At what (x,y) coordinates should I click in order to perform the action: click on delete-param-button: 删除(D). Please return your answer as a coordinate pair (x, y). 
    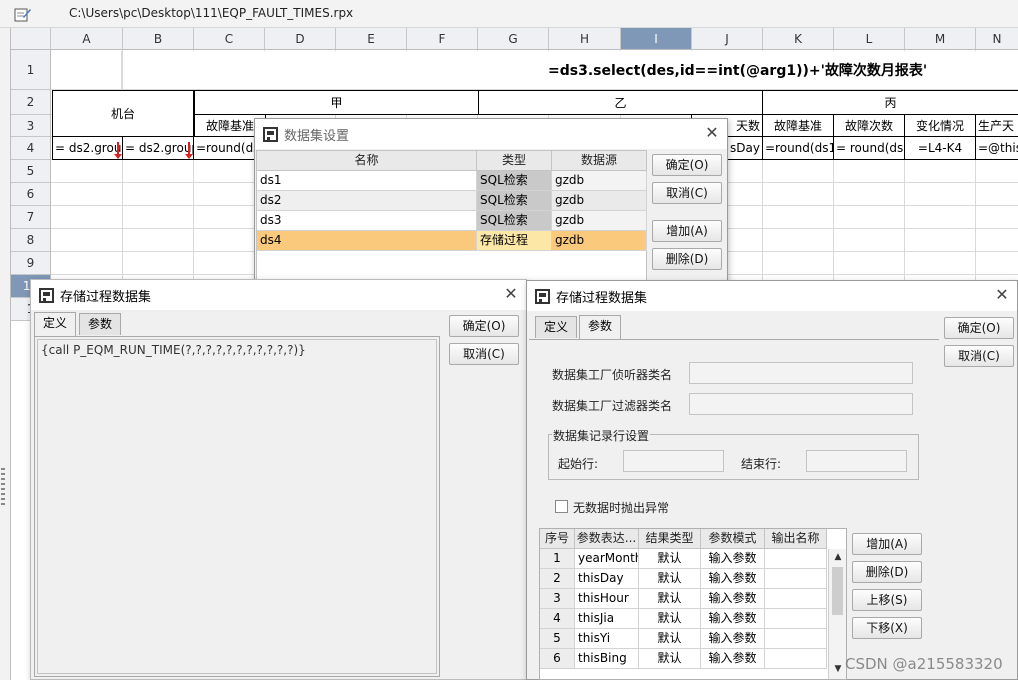
    Looking at the image, I should click on (887, 572).